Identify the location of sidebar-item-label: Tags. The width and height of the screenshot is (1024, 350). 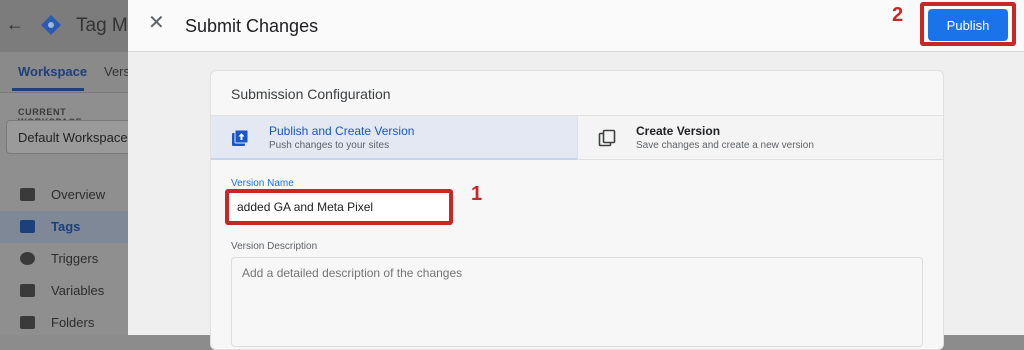
(66, 226).